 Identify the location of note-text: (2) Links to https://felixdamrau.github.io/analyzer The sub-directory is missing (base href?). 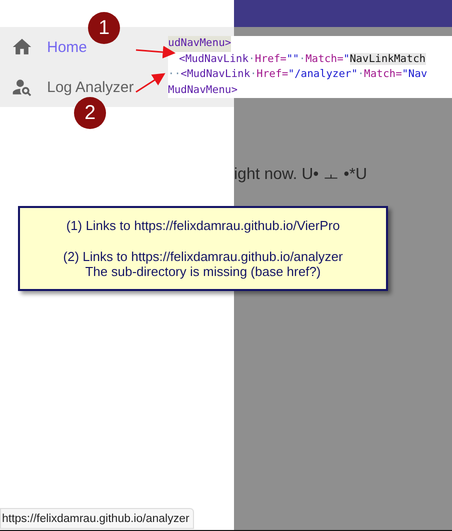
(203, 264).